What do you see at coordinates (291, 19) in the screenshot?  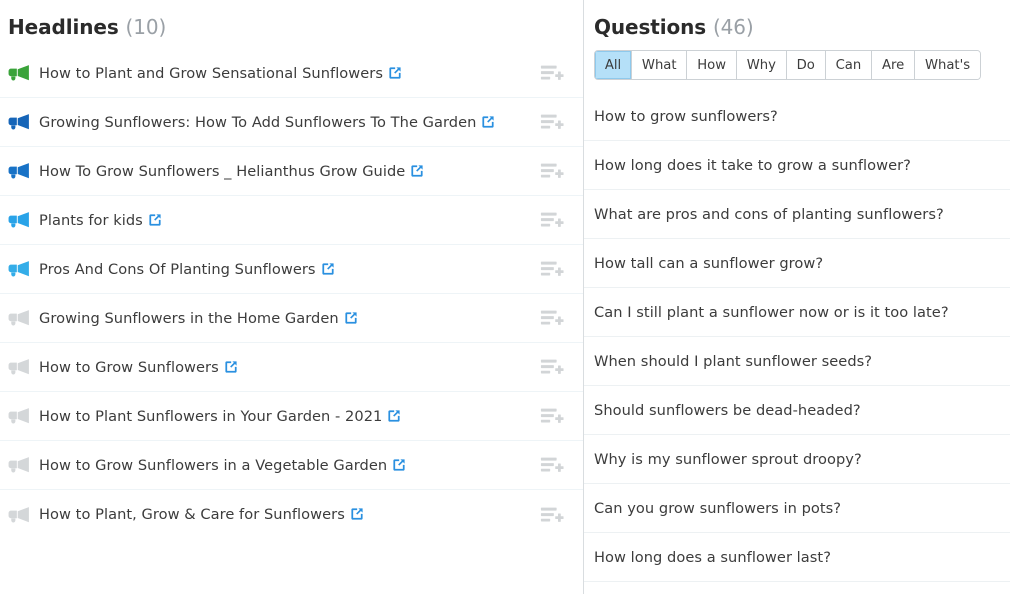 I see `headlines-panel-title: Headlines (10)` at bounding box center [291, 19].